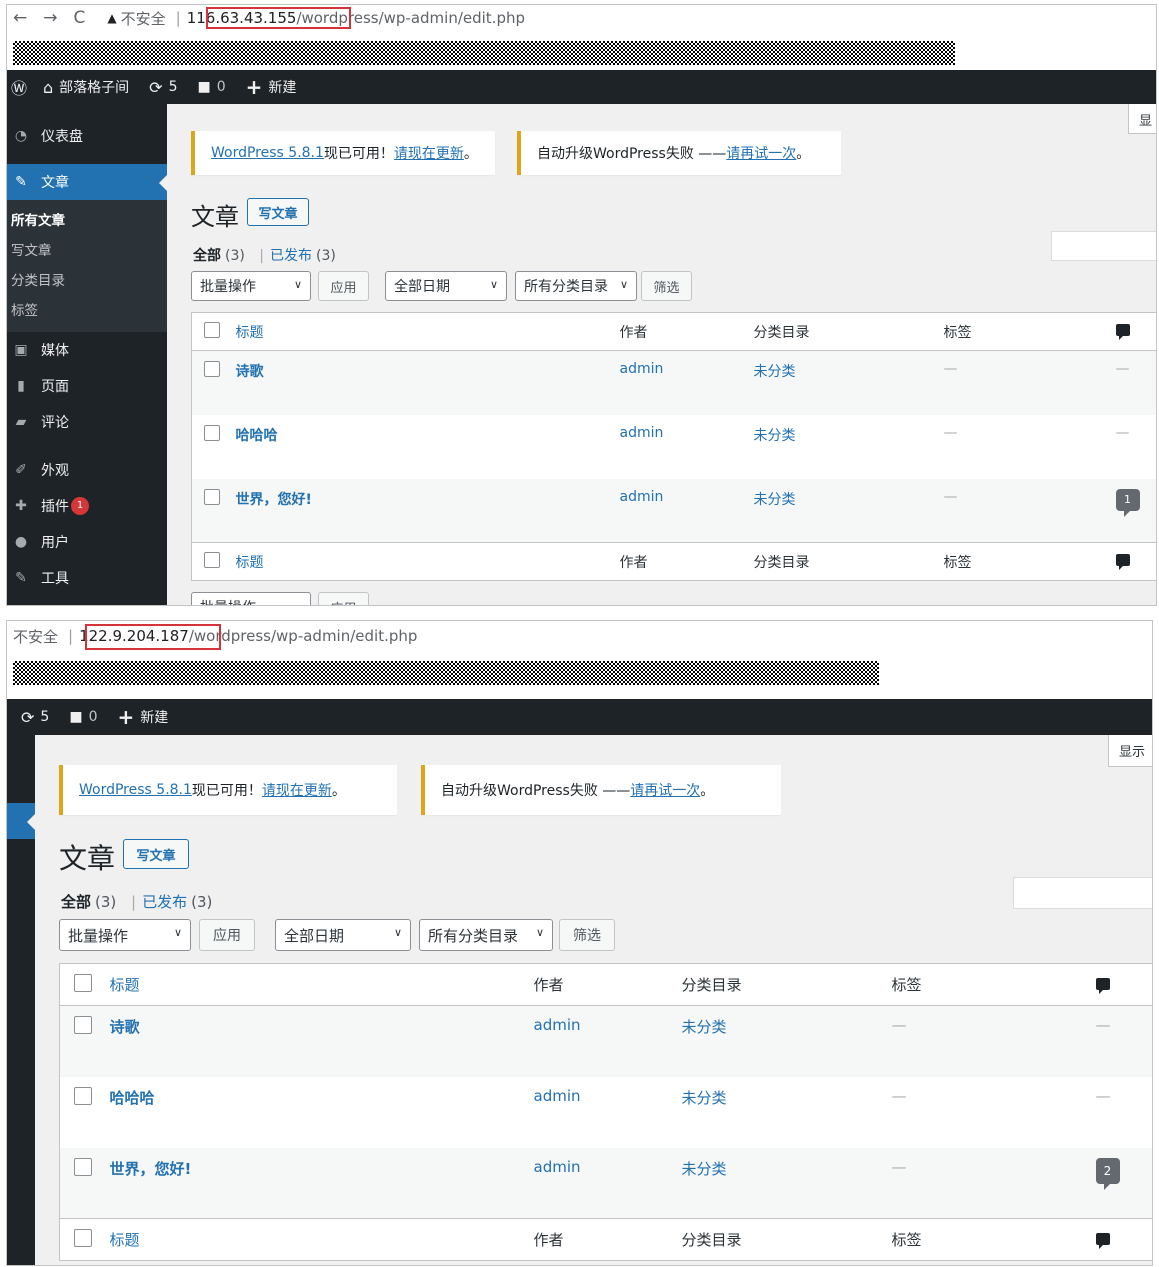 The width and height of the screenshot is (1159, 1267). I want to click on submenu-categories: 分类目录, so click(87, 281).